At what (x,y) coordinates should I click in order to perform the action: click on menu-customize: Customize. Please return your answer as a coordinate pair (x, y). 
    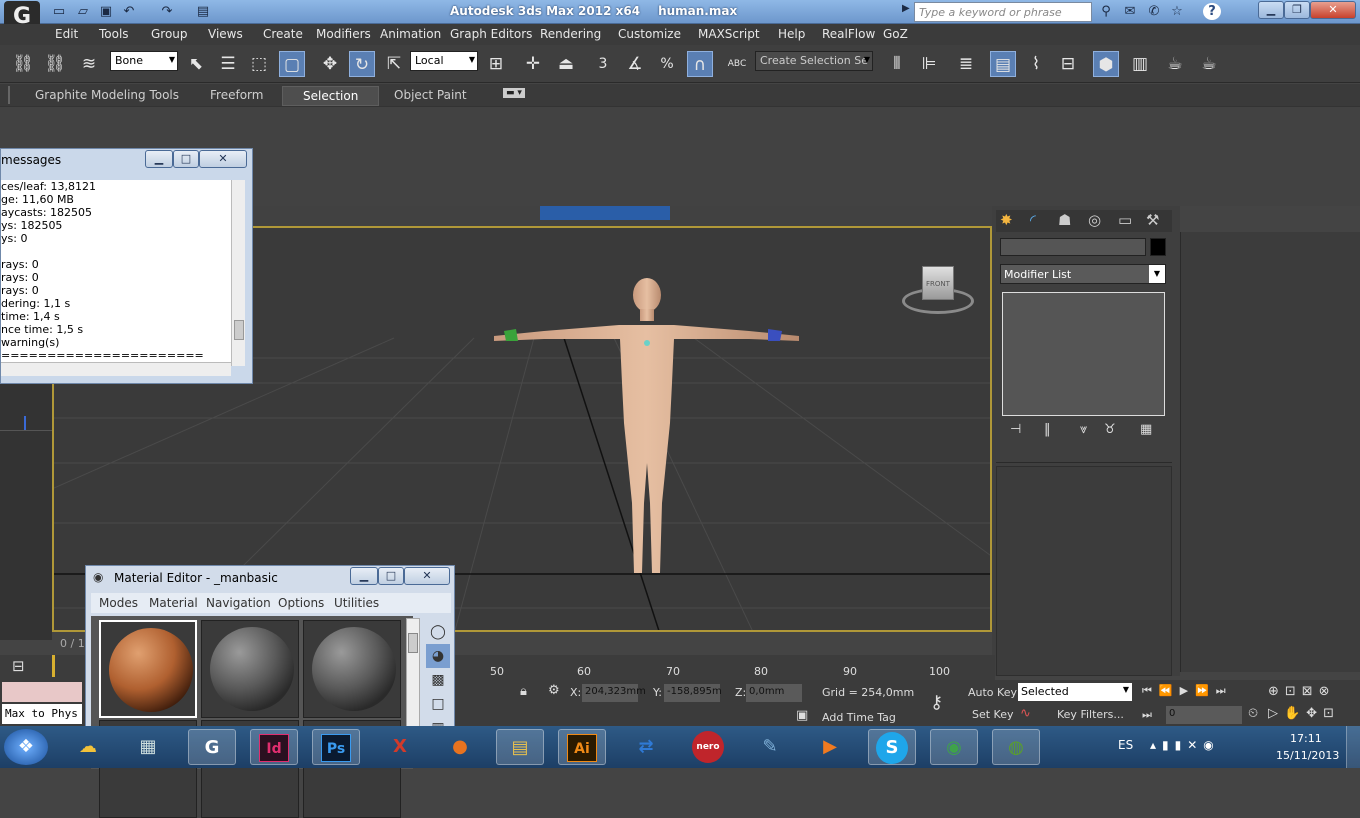
    Looking at the image, I should click on (649, 34).